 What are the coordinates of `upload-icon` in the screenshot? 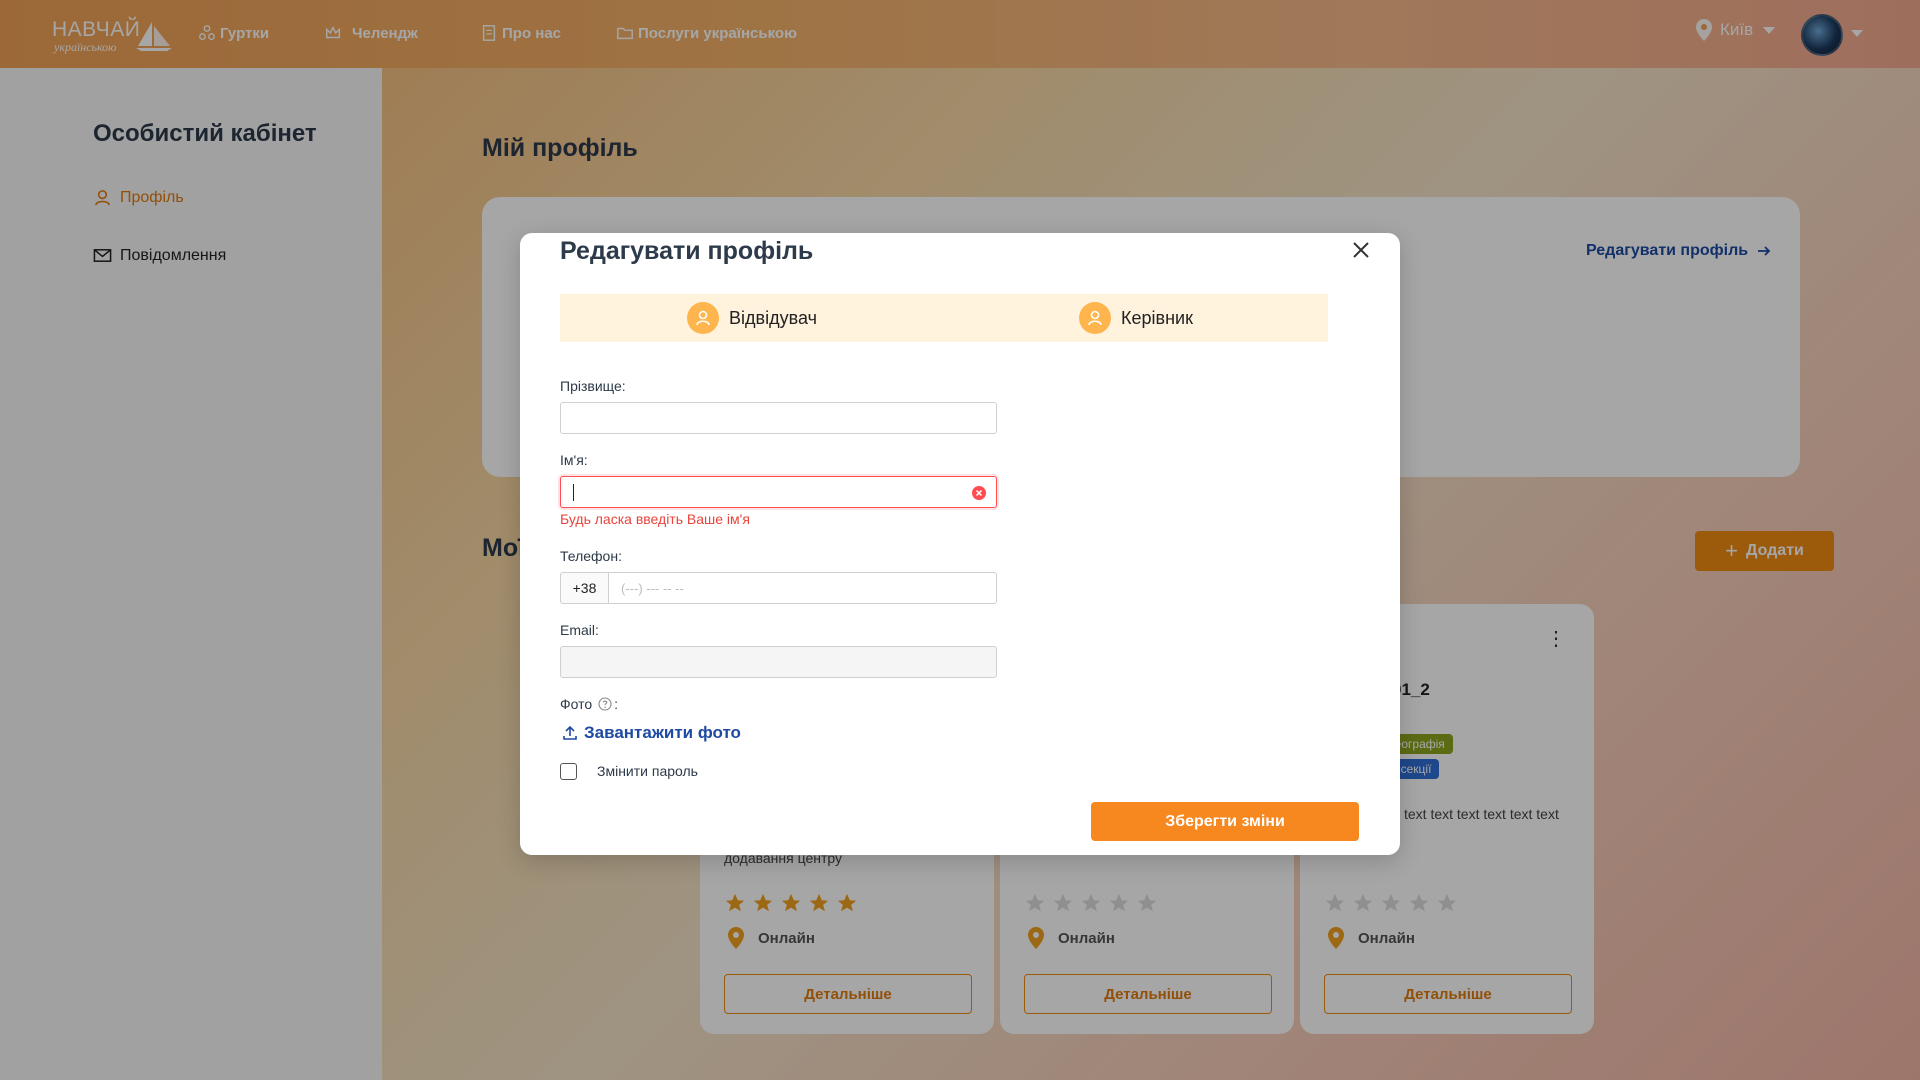 It's located at (570, 732).